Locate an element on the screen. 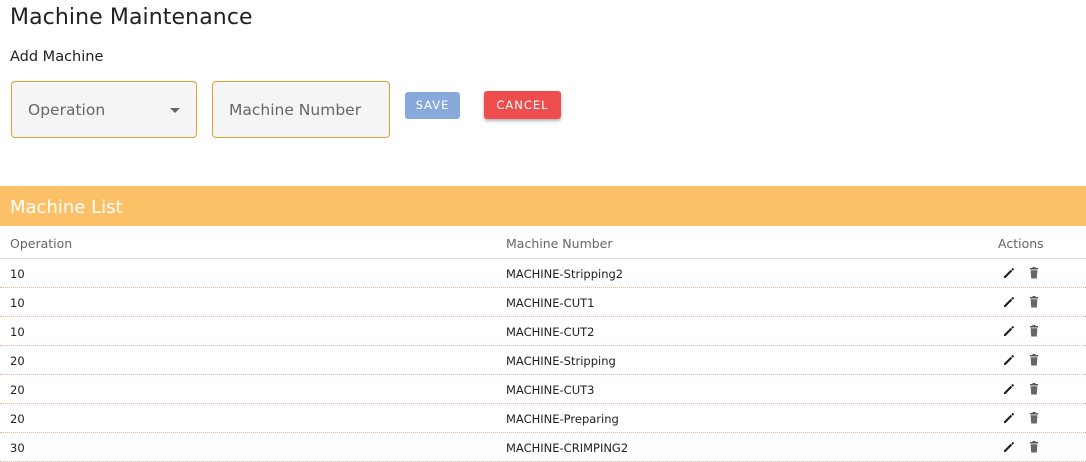 The height and width of the screenshot is (462, 1086). cell-operation: 30 is located at coordinates (17, 448).